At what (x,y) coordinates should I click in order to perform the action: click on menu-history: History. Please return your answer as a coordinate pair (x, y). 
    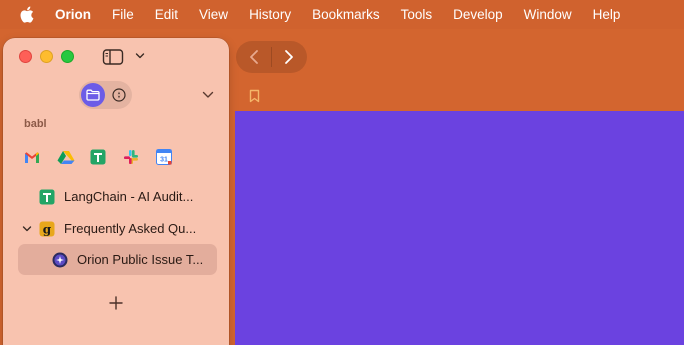
    Looking at the image, I should click on (270, 14).